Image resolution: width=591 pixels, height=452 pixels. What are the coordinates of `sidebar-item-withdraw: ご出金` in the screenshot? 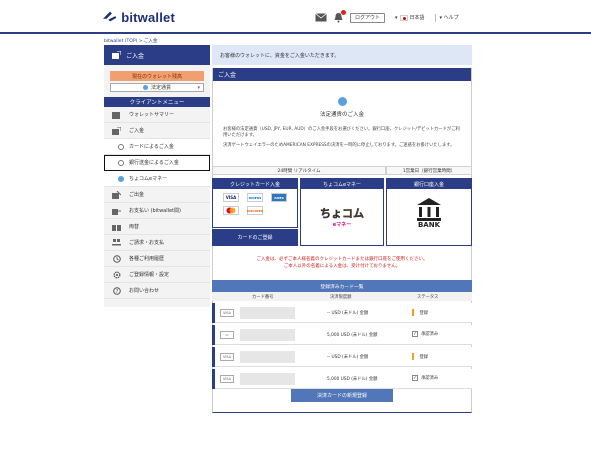 It's located at (157, 195).